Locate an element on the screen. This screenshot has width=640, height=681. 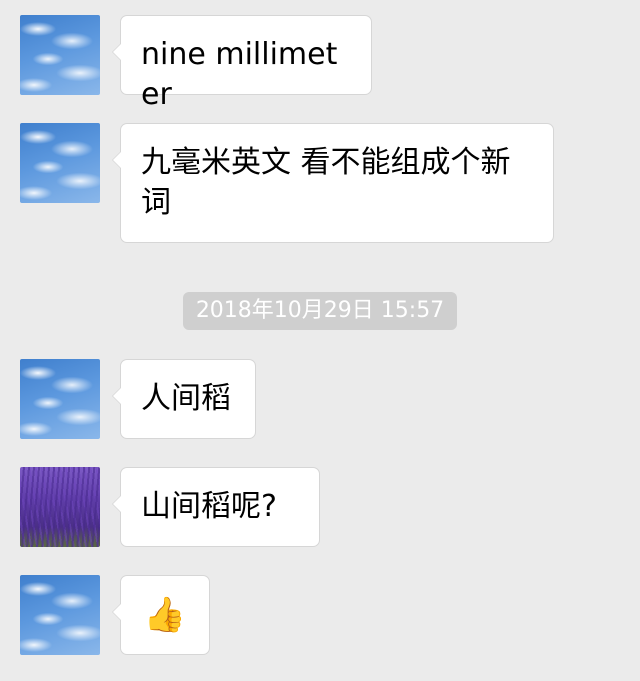
message-bubble: 山间稻呢? is located at coordinates (216, 507).